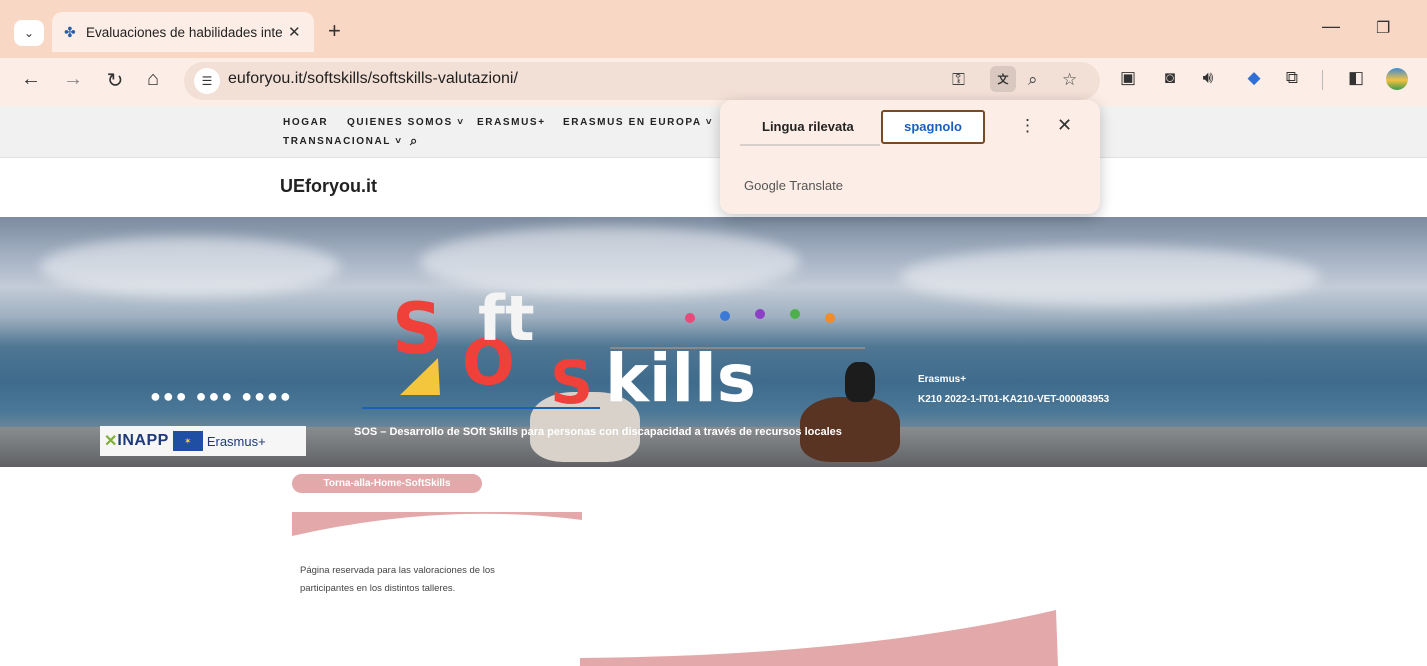 The image size is (1427, 666). Describe the element at coordinates (406, 122) in the screenshot. I see `nav-link-quienes-somos: QUIENES SOMOS ˅` at that location.